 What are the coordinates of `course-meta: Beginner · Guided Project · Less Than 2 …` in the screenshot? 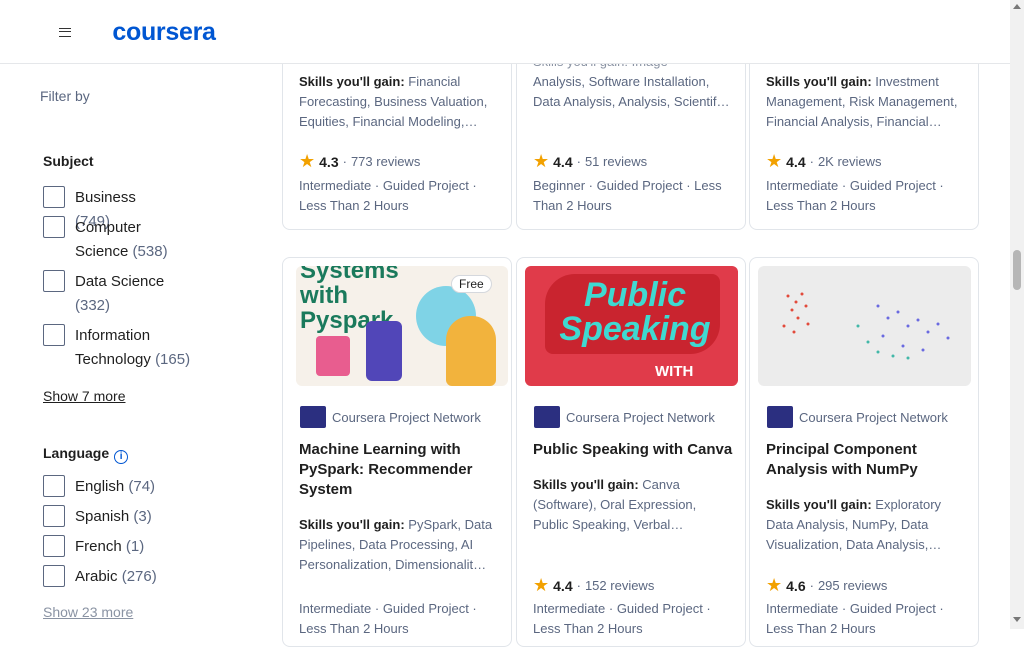 It's located at (627, 195).